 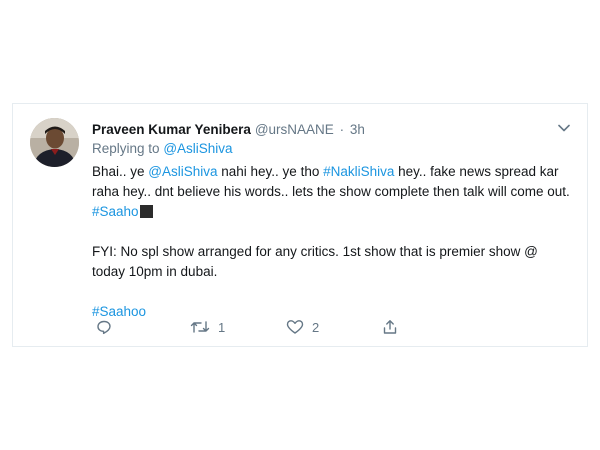 What do you see at coordinates (316, 327) in the screenshot?
I see `like-count: 2` at bounding box center [316, 327].